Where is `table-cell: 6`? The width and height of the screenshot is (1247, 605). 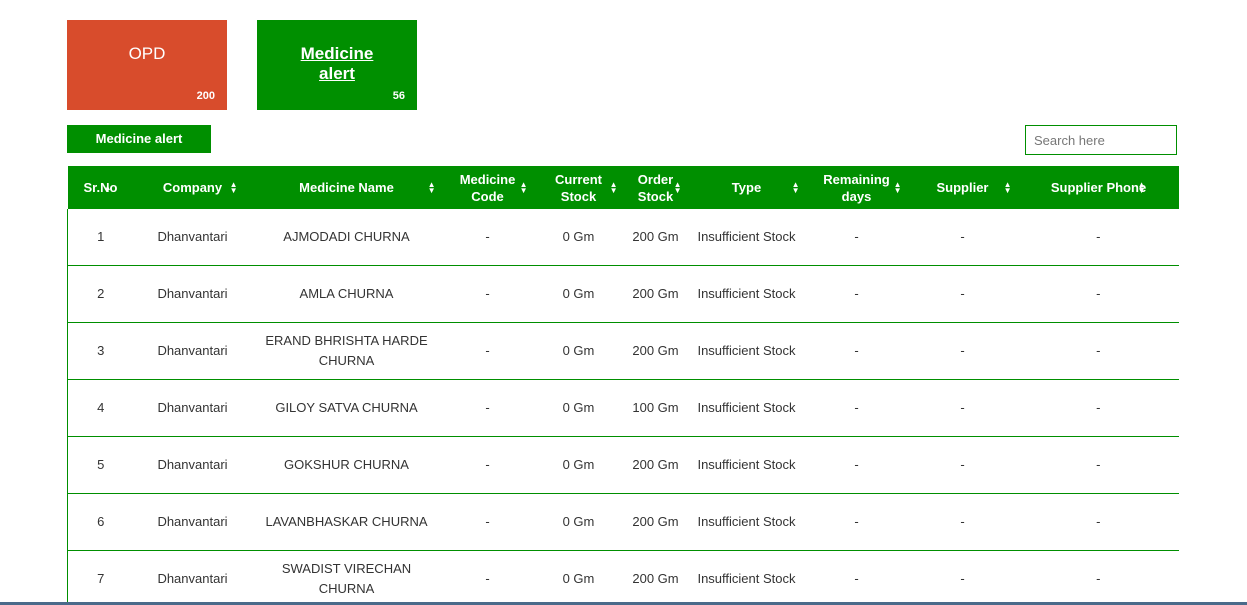 table-cell: 6 is located at coordinates (100, 522).